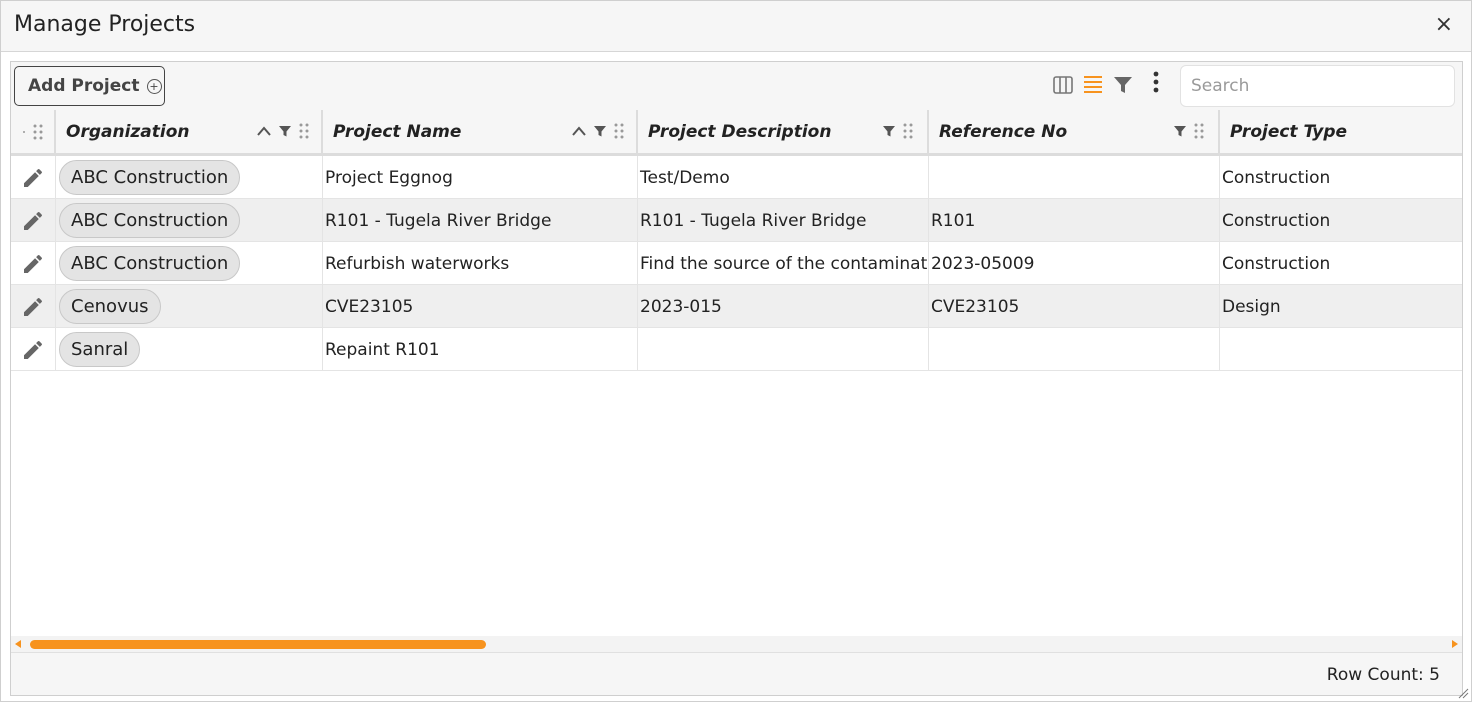 The width and height of the screenshot is (1472, 702). I want to click on organization-cell: Sanral, so click(189, 349).